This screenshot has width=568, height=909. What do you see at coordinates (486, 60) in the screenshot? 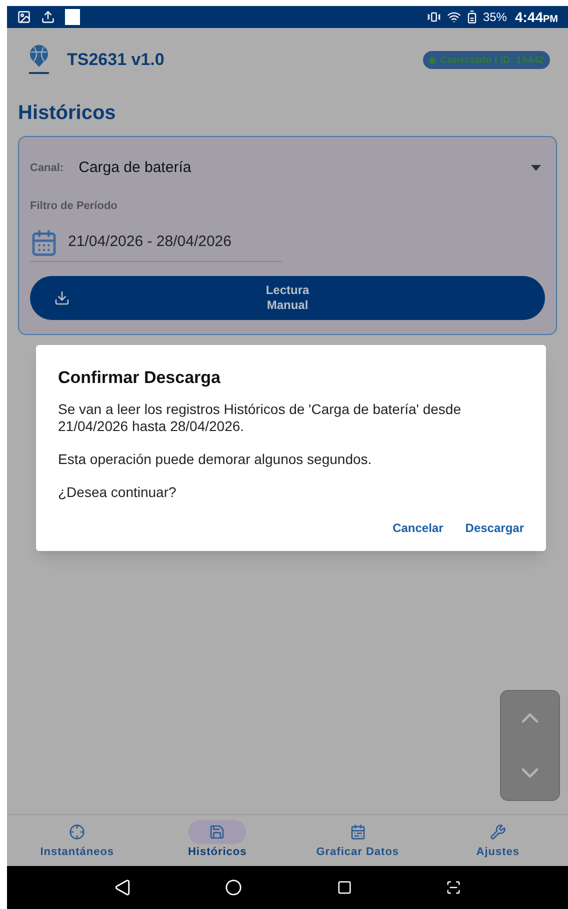
I see `connection-badge: Conectado | ID: 19442` at bounding box center [486, 60].